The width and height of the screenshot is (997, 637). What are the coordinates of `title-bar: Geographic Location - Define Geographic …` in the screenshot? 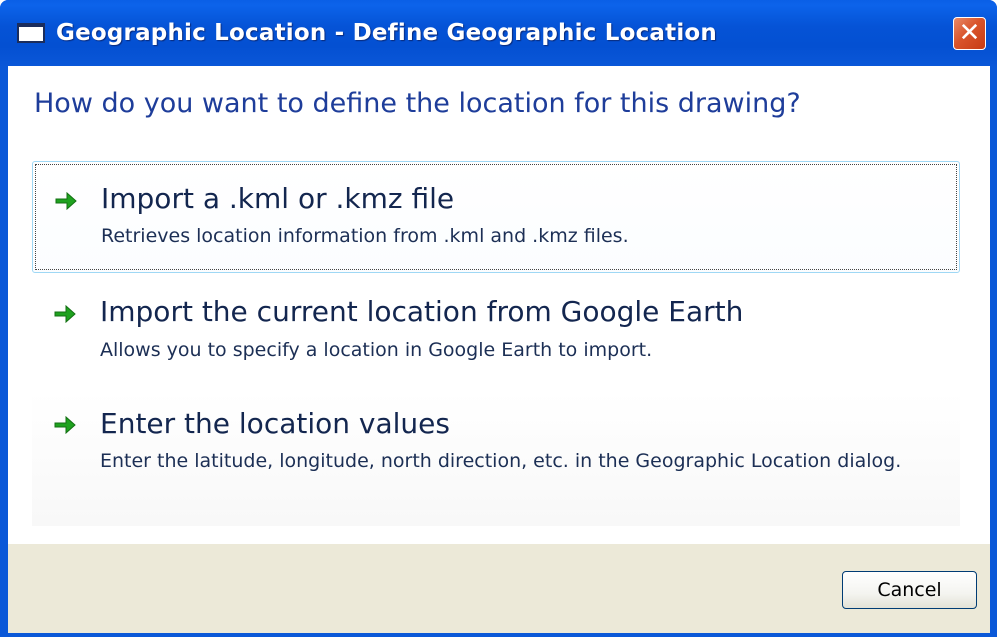 It's located at (498, 33).